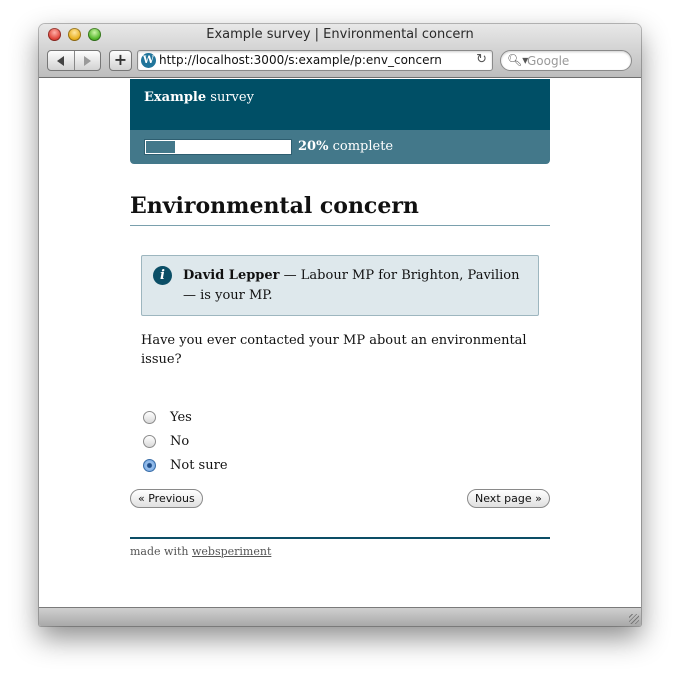 Image resolution: width=680 pixels, height=680 pixels. Describe the element at coordinates (340, 209) in the screenshot. I see `page-title: Environmental concern` at that location.